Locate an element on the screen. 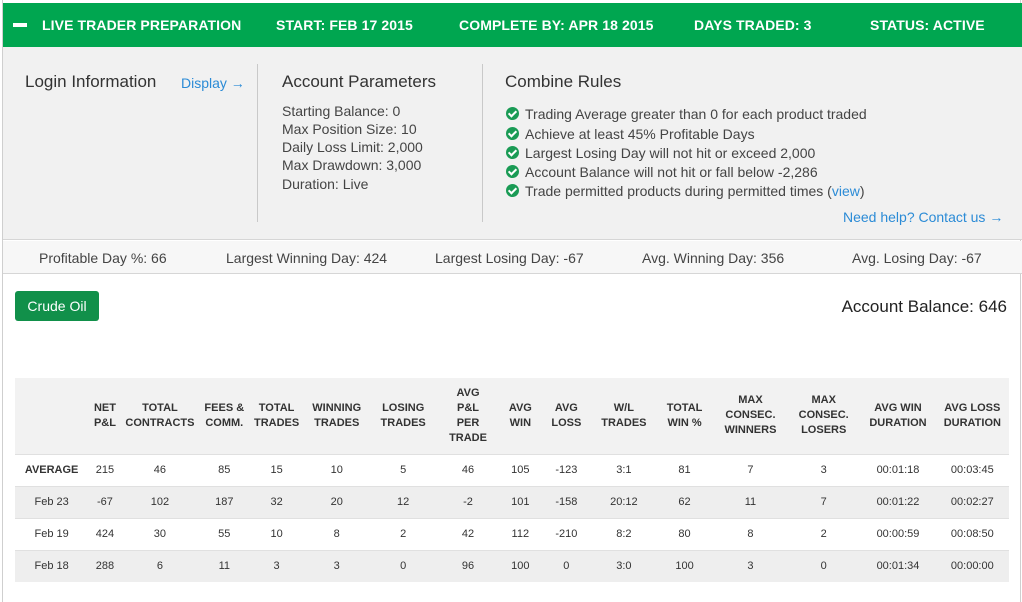 This screenshot has width=1022, height=602. param-duration: Duration: Live is located at coordinates (325, 184).